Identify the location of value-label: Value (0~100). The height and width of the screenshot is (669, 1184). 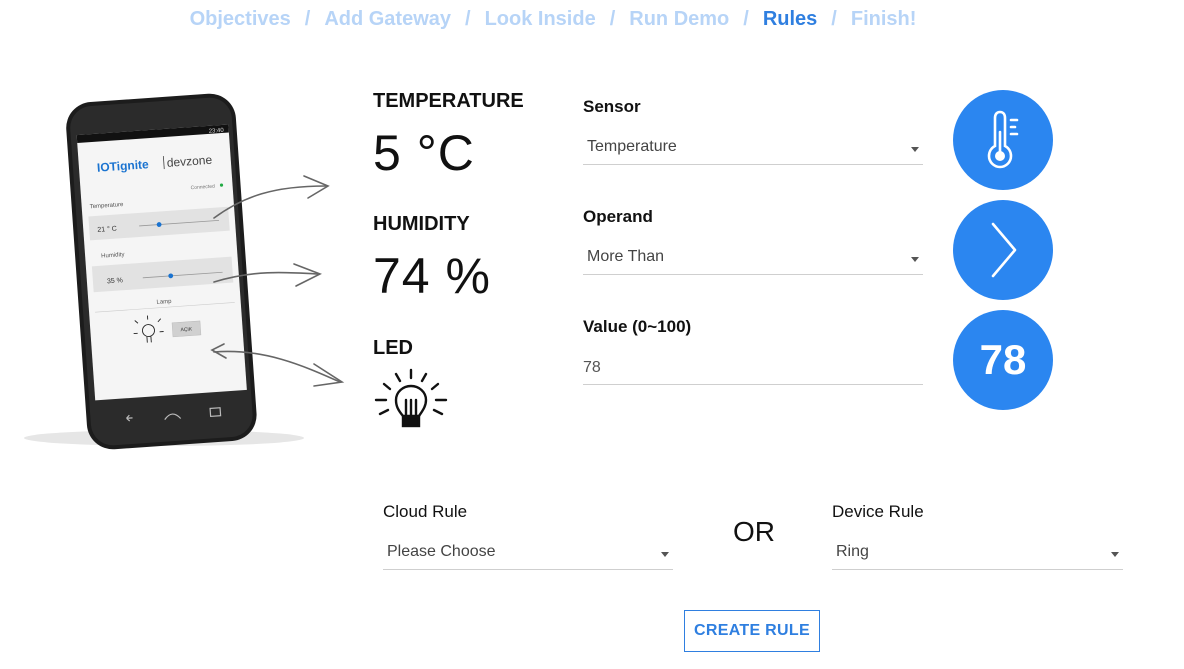
(637, 326).